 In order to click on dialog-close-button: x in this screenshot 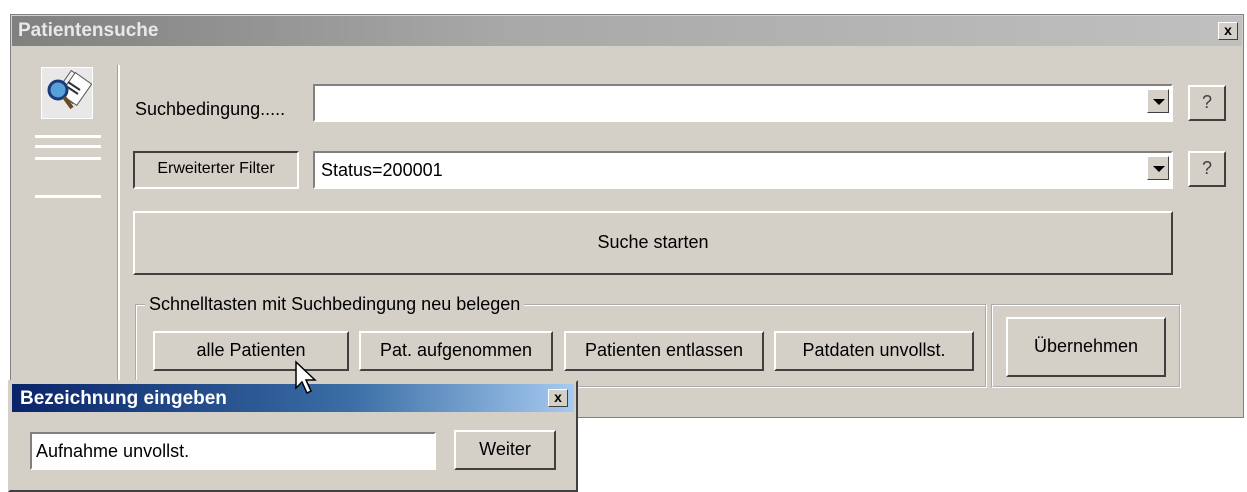, I will do `click(558, 398)`.